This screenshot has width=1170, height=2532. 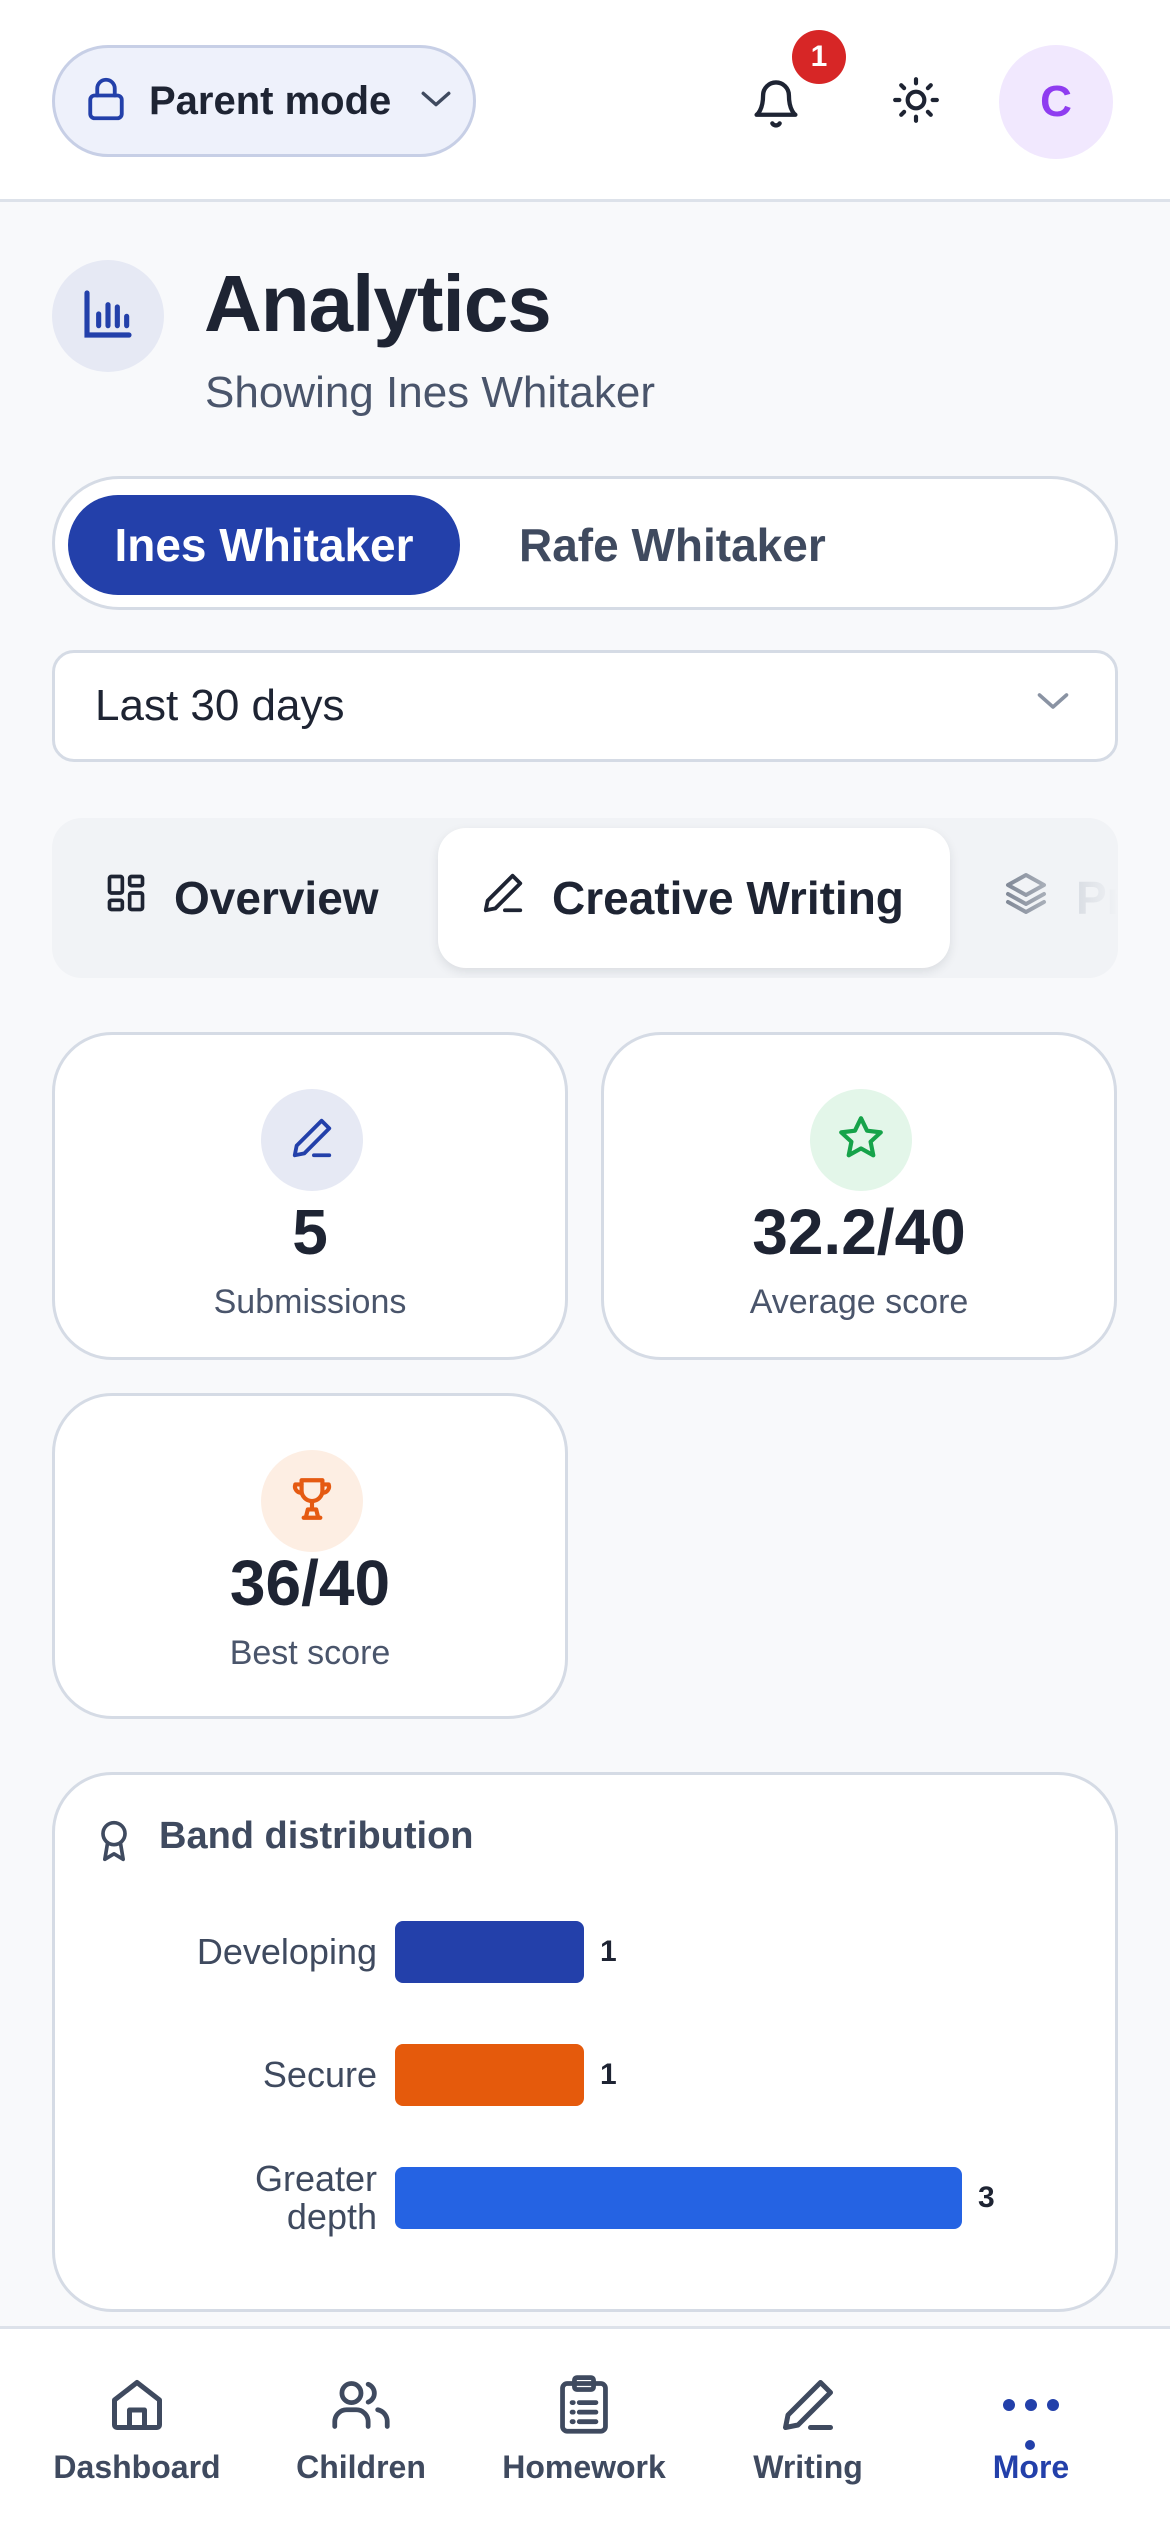 What do you see at coordinates (114, 1843) in the screenshot?
I see `award-icon` at bounding box center [114, 1843].